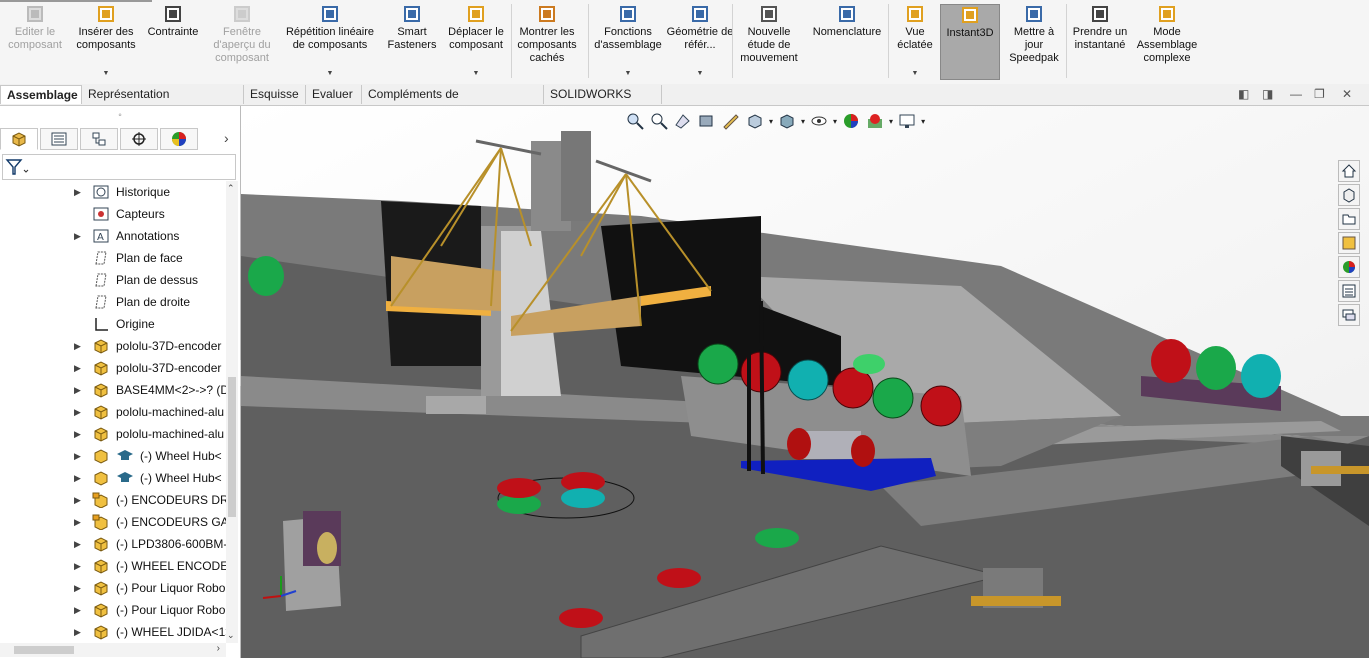  What do you see at coordinates (113, 236) in the screenshot?
I see `tree-item: ▶ A Annotations` at bounding box center [113, 236].